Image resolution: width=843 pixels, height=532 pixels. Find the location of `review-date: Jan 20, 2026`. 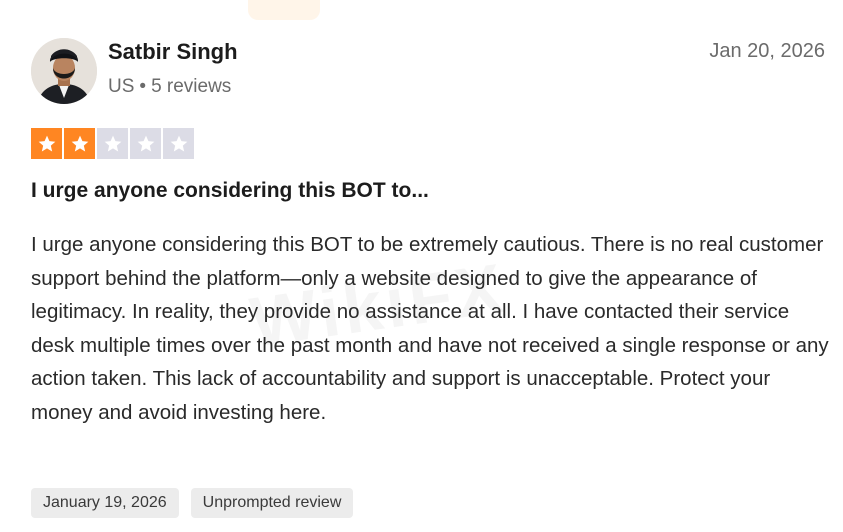

review-date: Jan 20, 2026 is located at coordinates (767, 51).